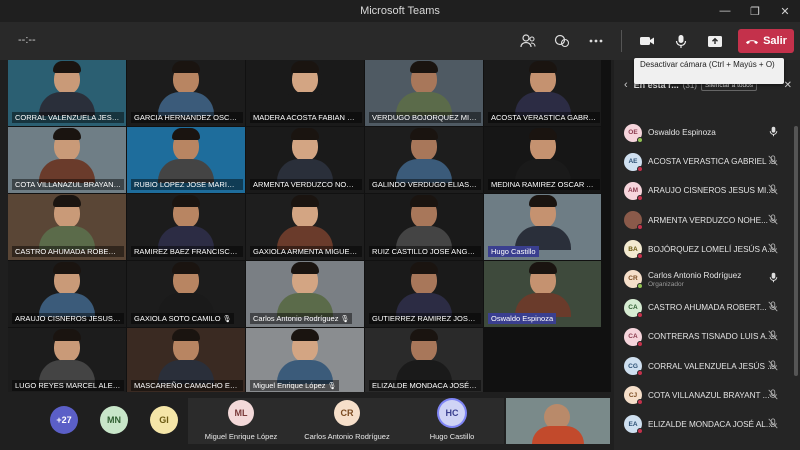 The height and width of the screenshot is (450, 800). What do you see at coordinates (305, 160) in the screenshot?
I see `video-tile: ARMENTA VERDUZCO NOHE...🎙` at bounding box center [305, 160].